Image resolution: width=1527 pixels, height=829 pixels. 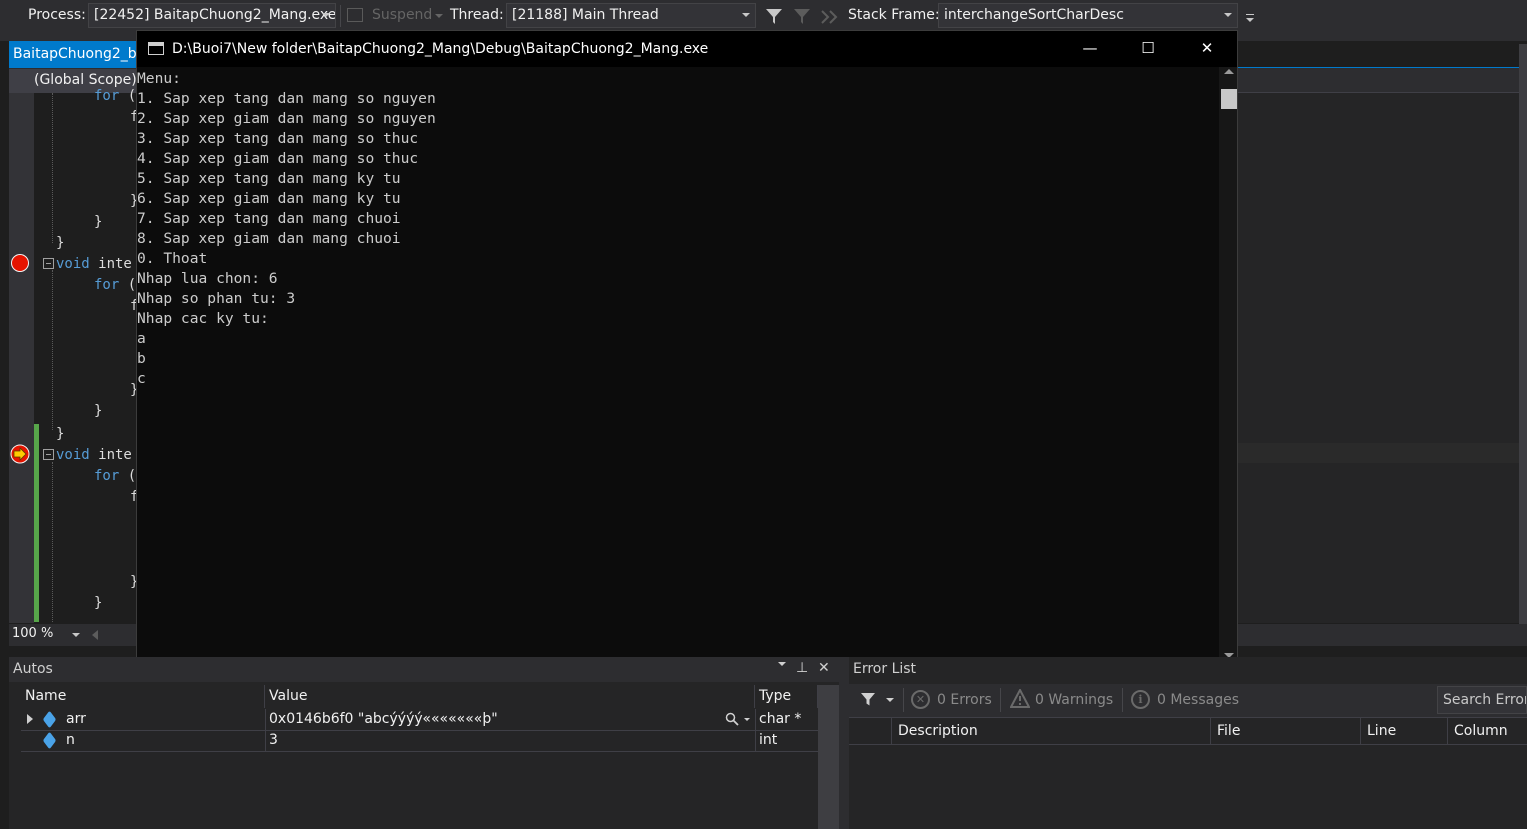 What do you see at coordinates (402, 15) in the screenshot?
I see `suspend-button: Suspend` at bounding box center [402, 15].